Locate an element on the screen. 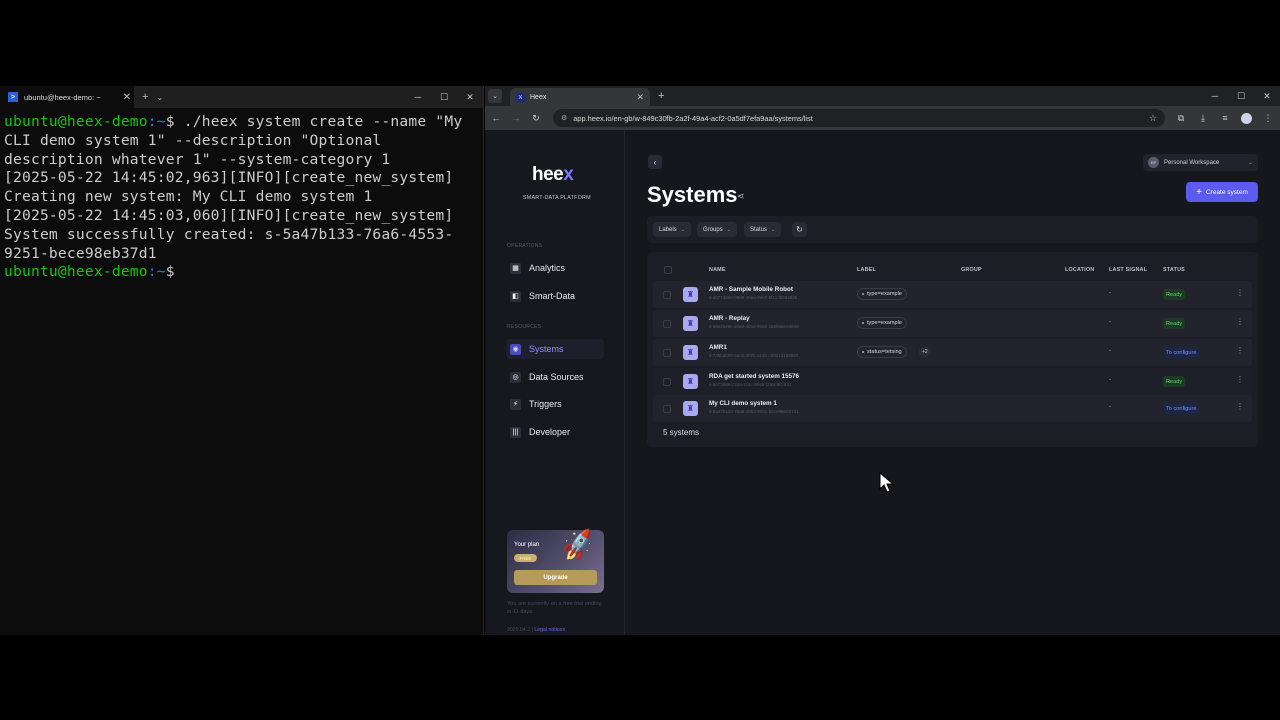 Image resolution: width=1280 pixels, height=720 pixels. prompt-path: :~ is located at coordinates (156, 272).